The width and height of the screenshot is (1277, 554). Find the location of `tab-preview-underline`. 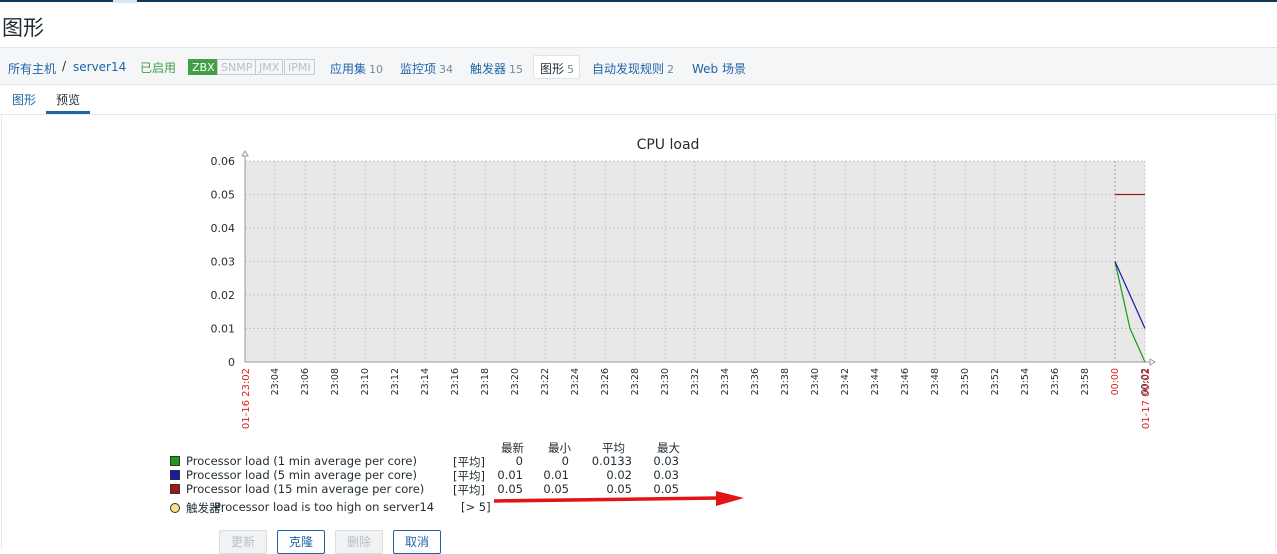

tab-preview-underline is located at coordinates (68, 112).